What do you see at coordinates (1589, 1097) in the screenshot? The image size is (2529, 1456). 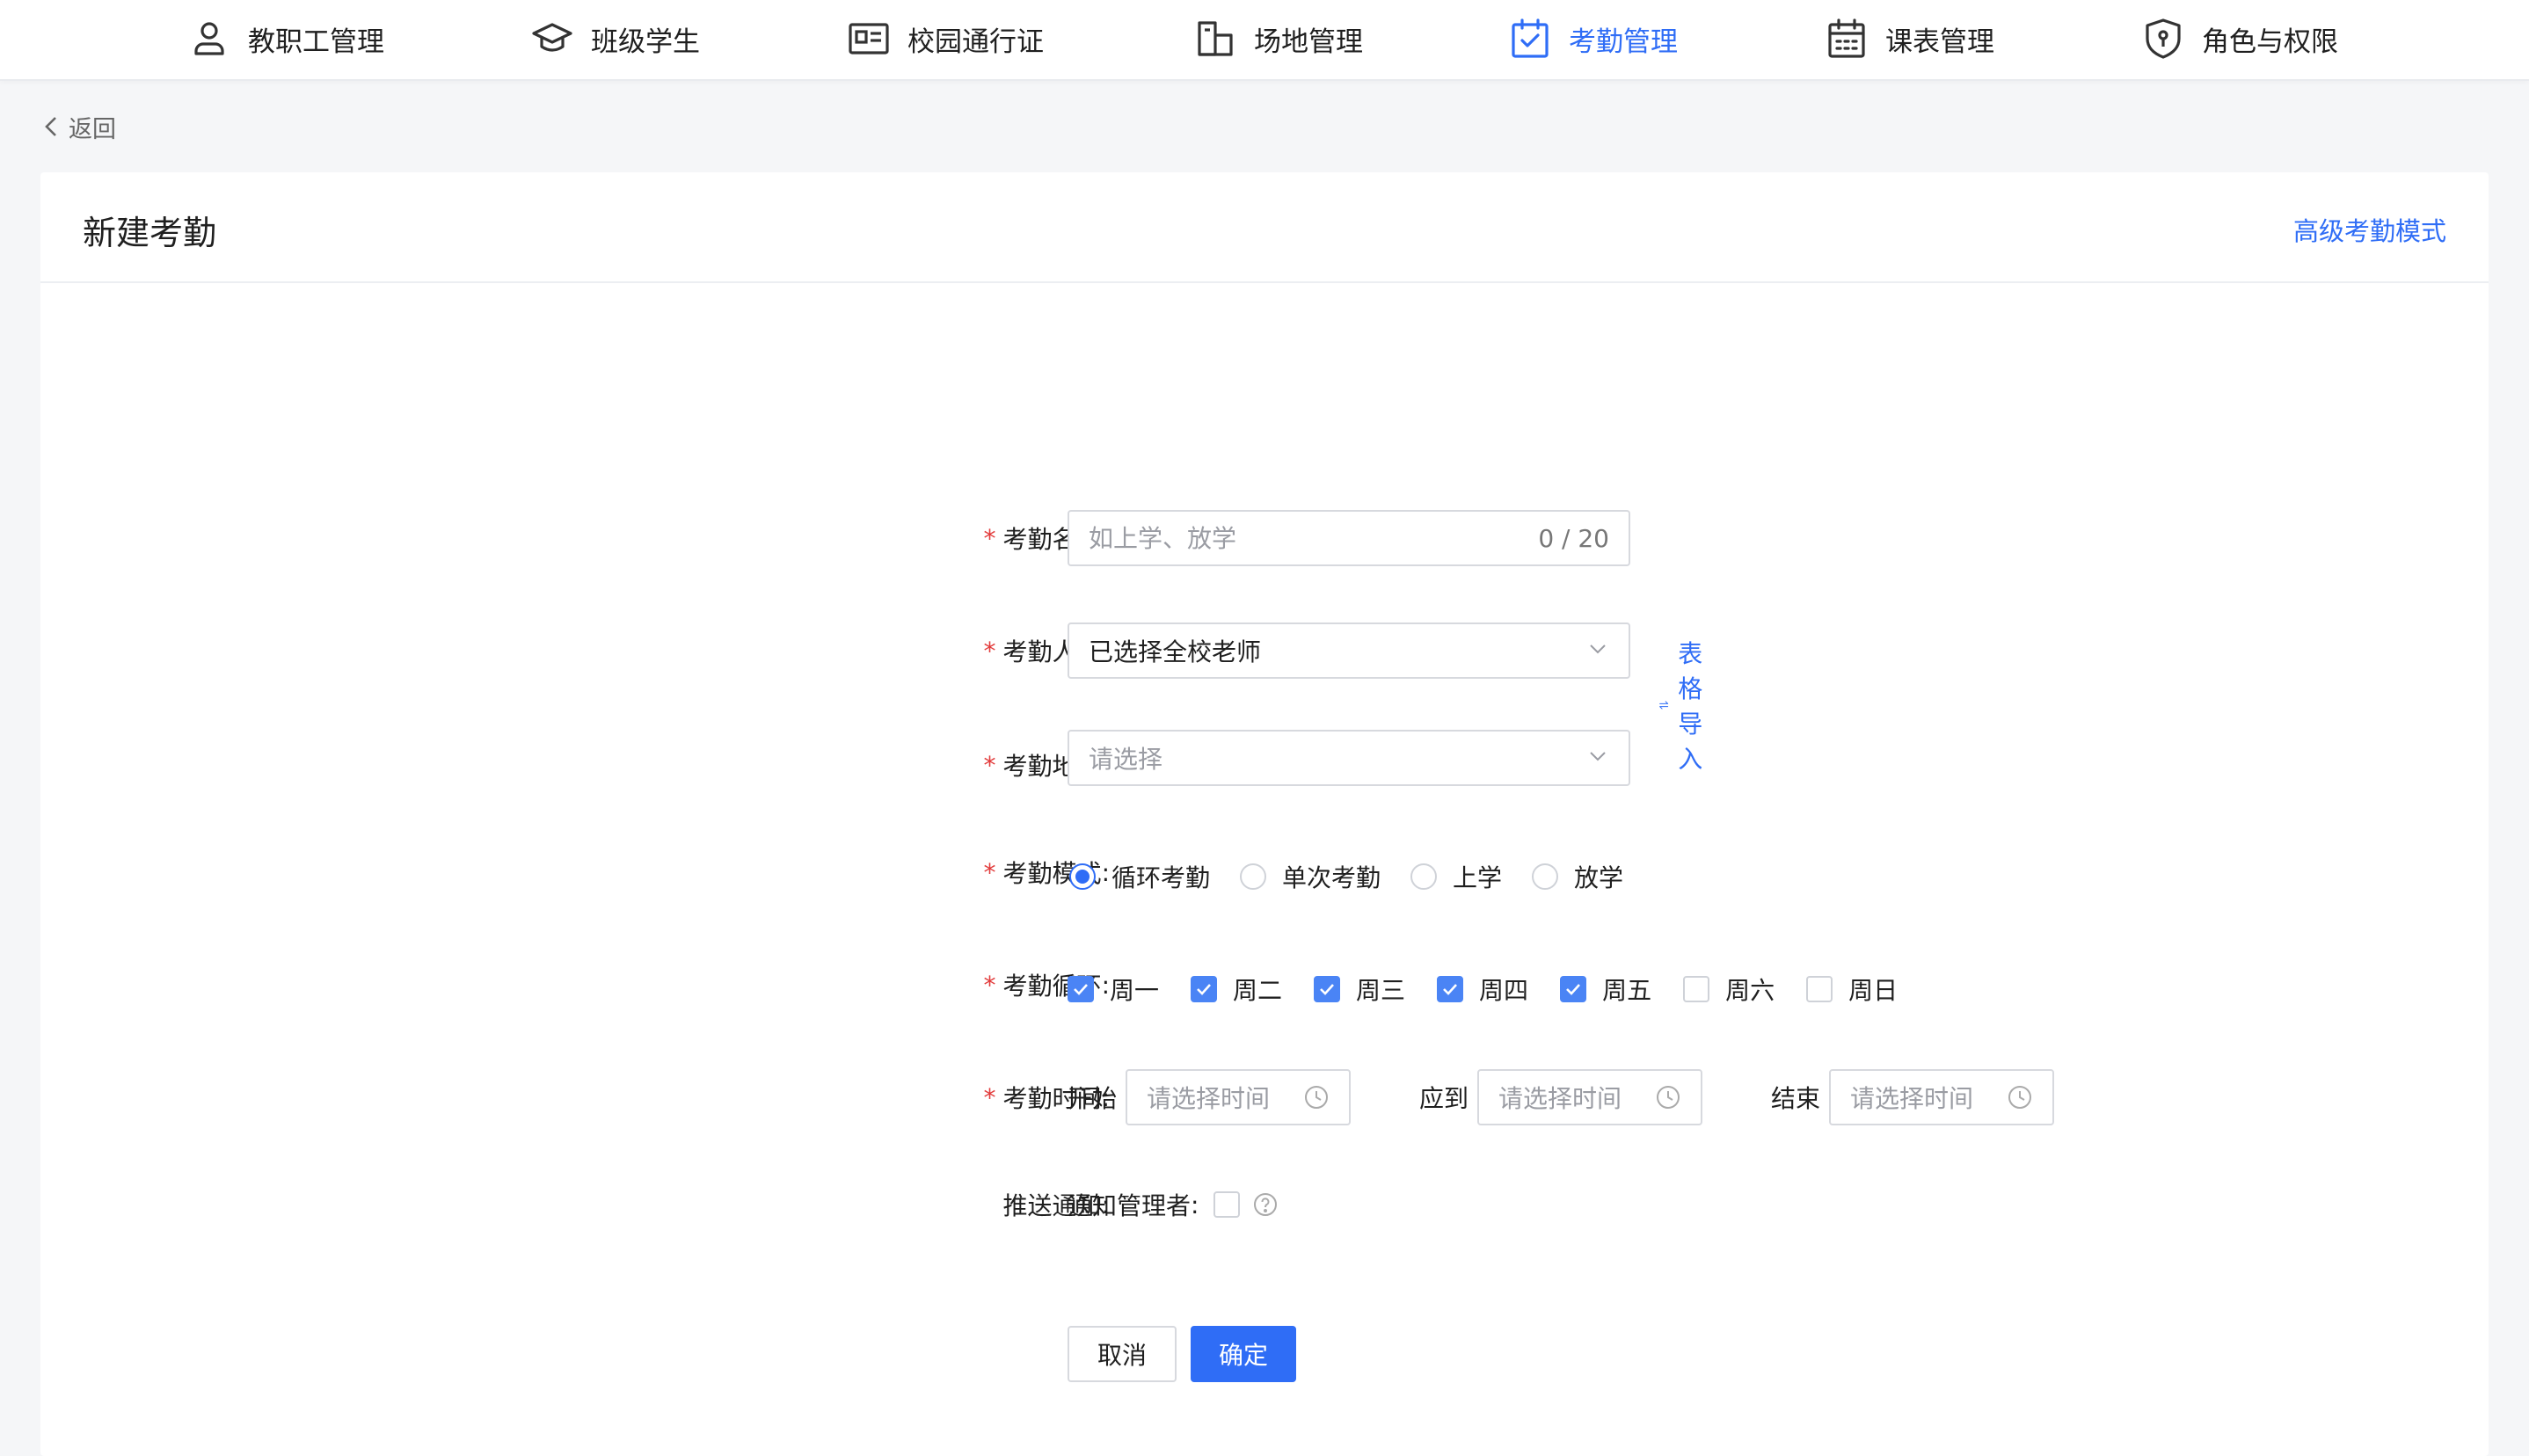 I see `due-time-picker: 请选择时间` at bounding box center [1589, 1097].